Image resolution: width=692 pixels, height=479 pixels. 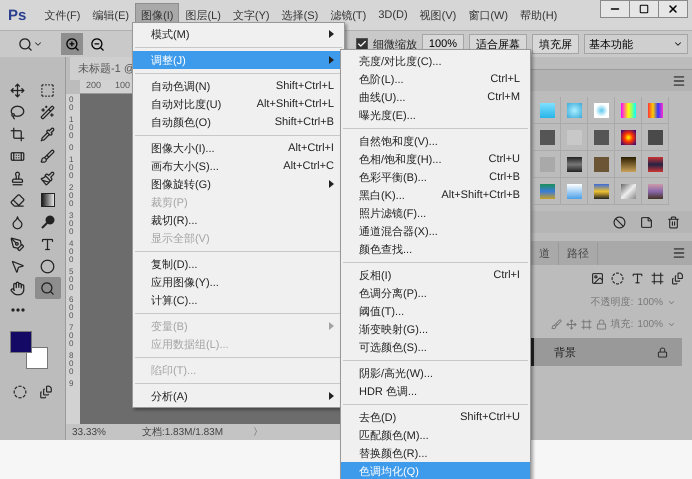 I want to click on maximize-button, so click(x=644, y=9).